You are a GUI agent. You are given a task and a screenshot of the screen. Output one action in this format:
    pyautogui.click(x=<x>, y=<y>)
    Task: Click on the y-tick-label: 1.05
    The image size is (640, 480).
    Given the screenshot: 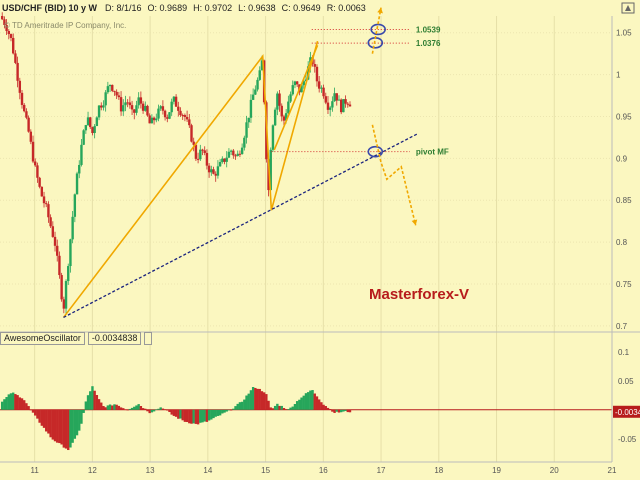 What is the action you would take?
    pyautogui.click(x=624, y=33)
    